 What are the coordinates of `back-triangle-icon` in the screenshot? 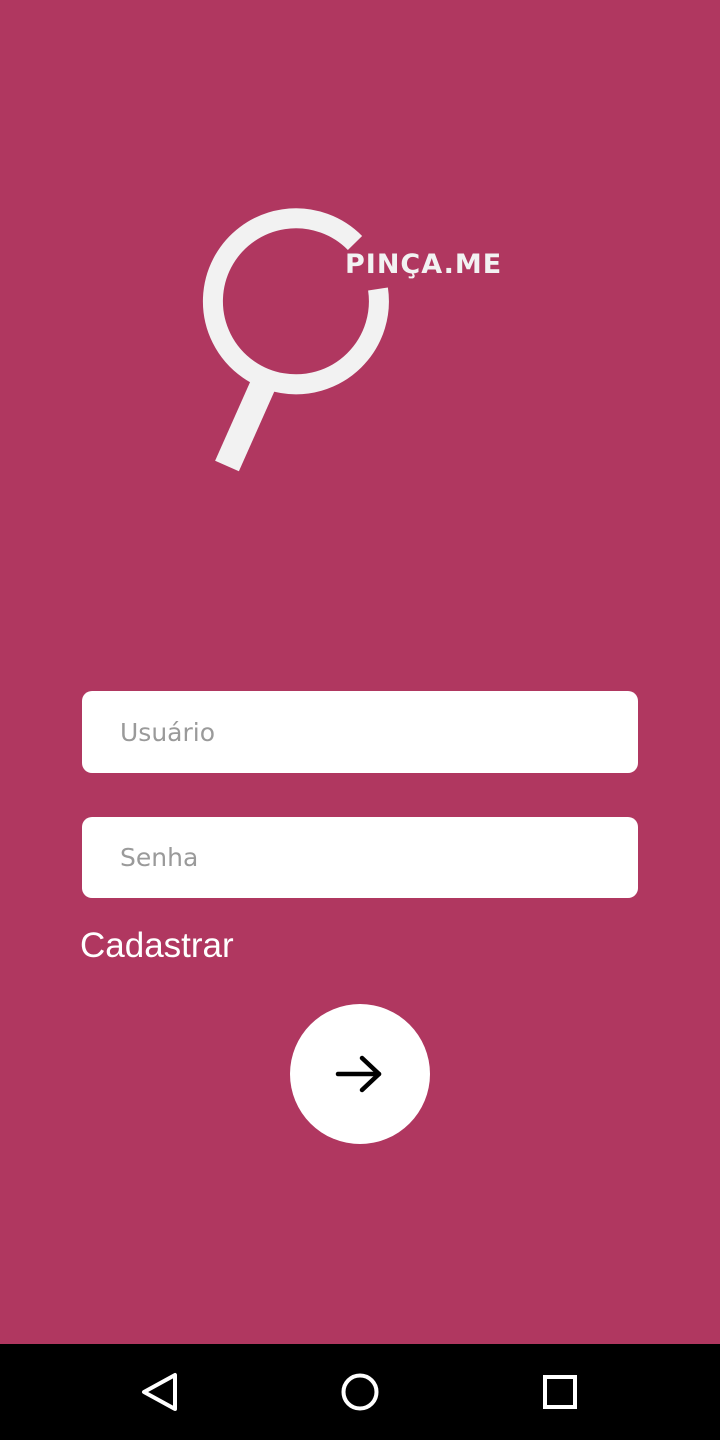 It's located at (159, 1392).